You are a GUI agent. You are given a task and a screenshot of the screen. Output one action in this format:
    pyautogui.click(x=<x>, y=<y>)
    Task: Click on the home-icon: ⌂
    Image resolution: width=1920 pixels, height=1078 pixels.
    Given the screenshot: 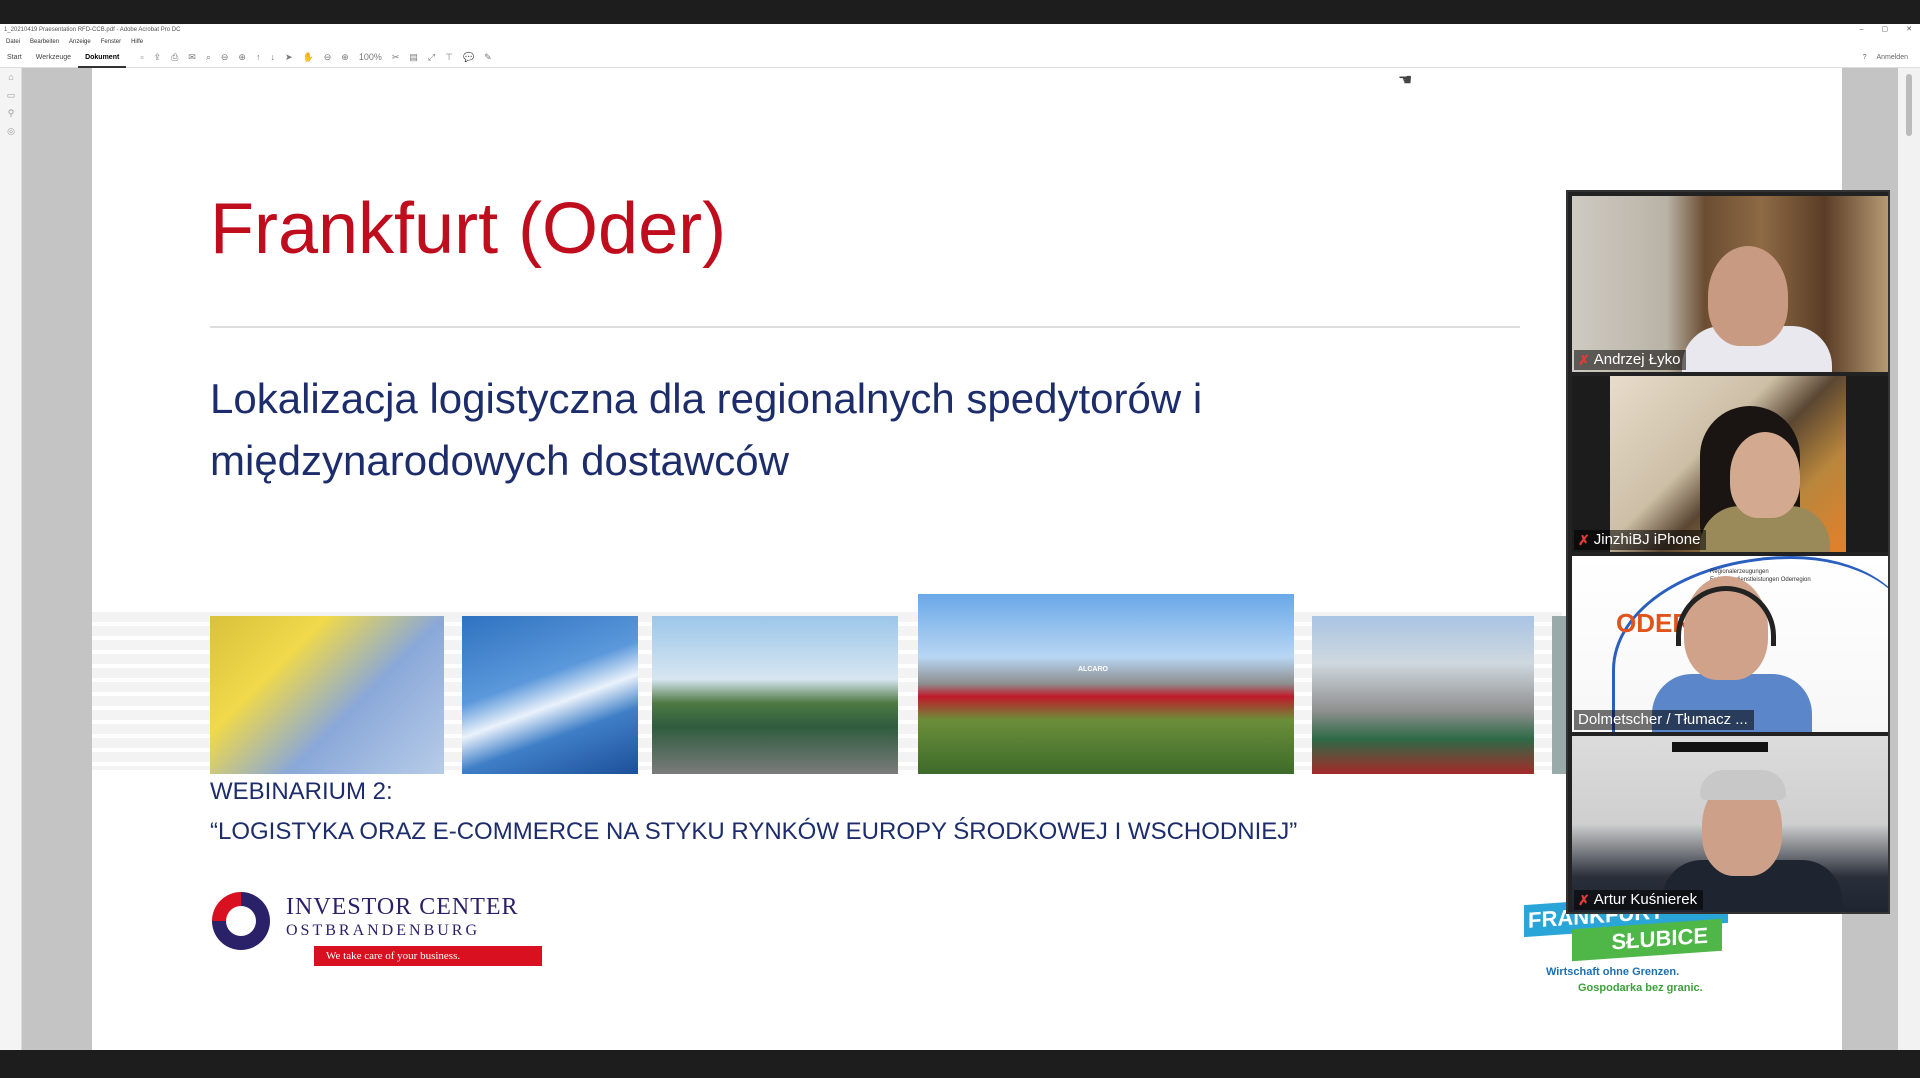 What is the action you would take?
    pyautogui.click(x=11, y=77)
    